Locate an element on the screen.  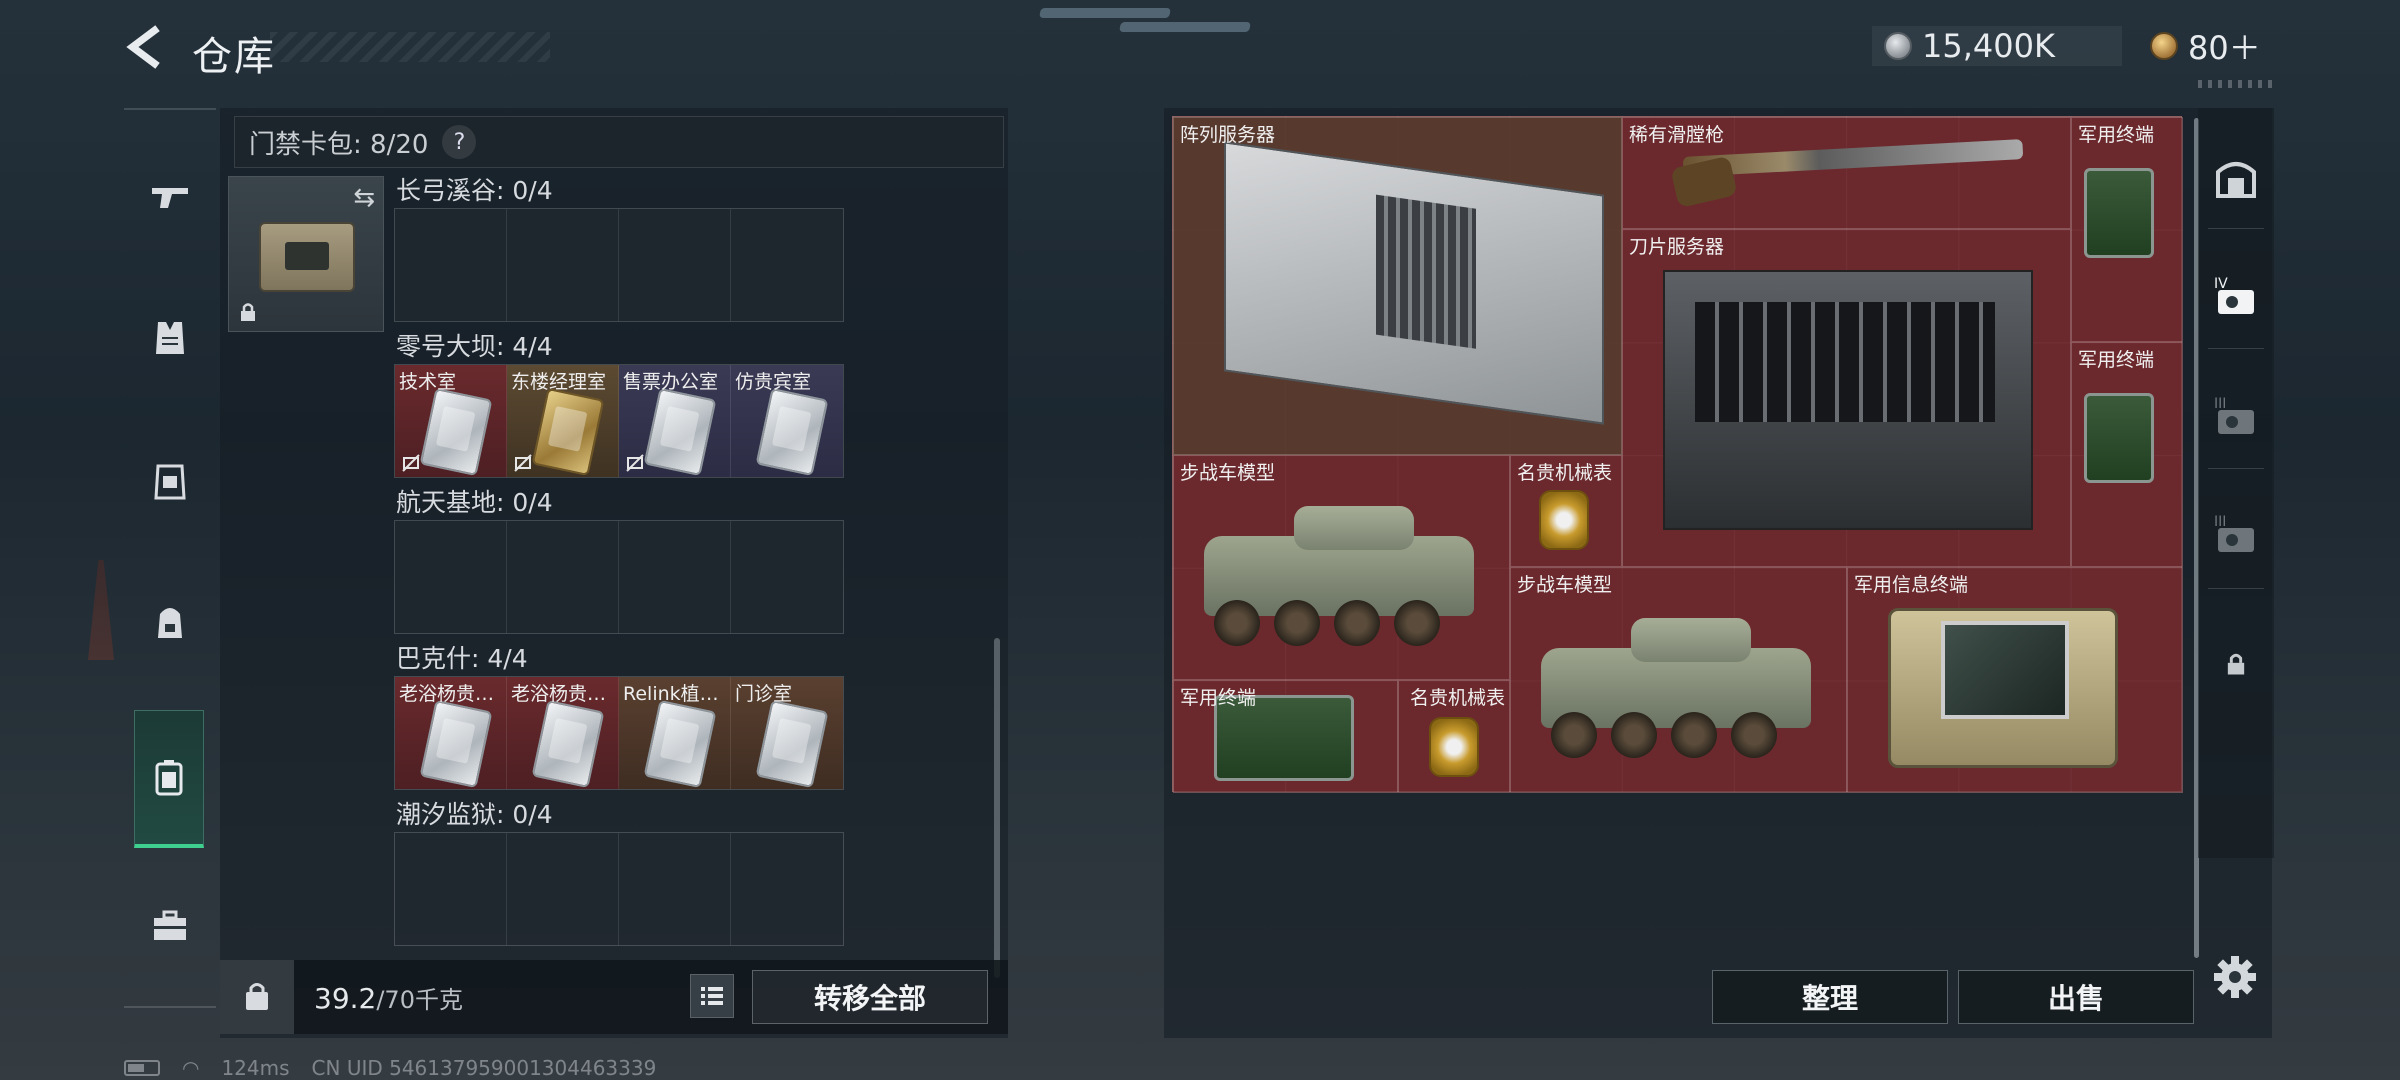
keycard-pack-item: ⇆ is located at coordinates (306, 254).